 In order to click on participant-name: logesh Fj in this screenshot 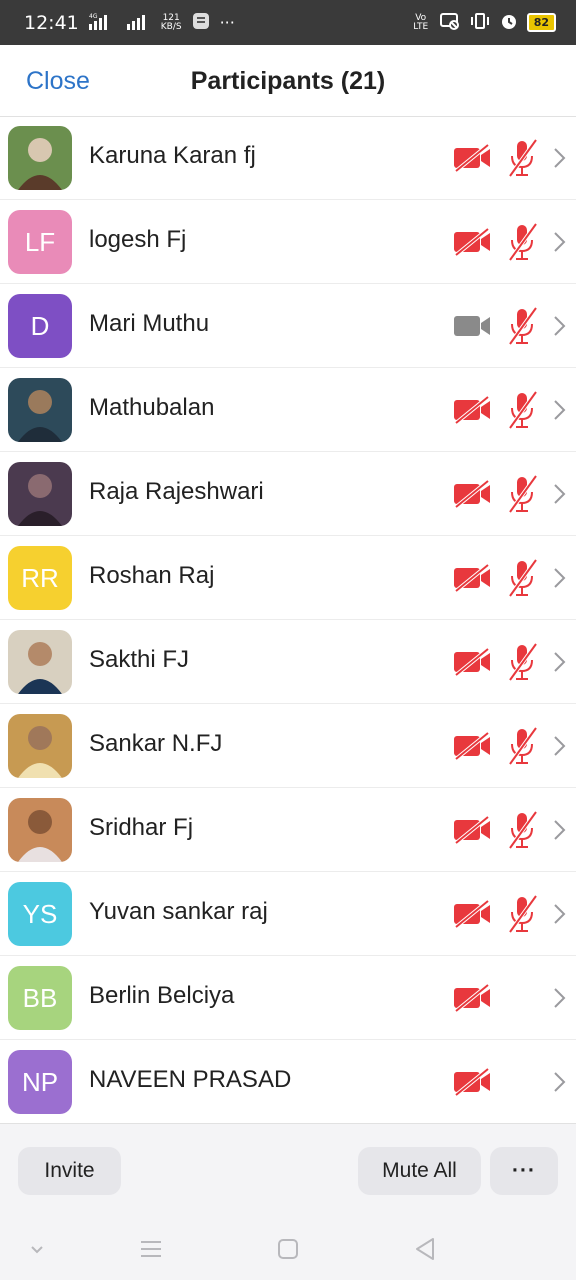, I will do `click(138, 239)`.